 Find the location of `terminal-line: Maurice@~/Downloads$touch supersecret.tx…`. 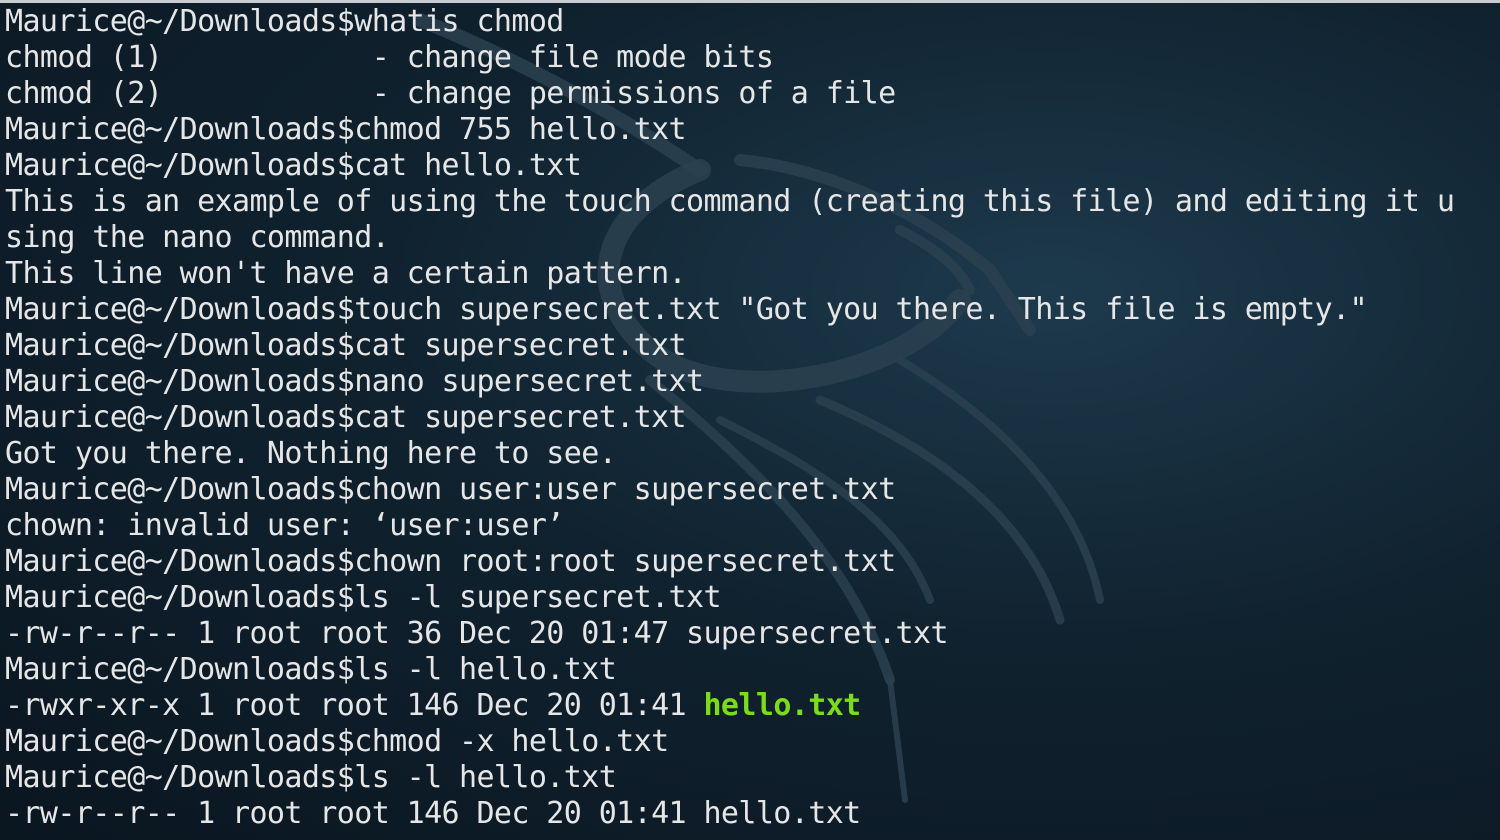

terminal-line: Maurice@~/Downloads$touch supersecret.tx… is located at coordinates (686, 309).